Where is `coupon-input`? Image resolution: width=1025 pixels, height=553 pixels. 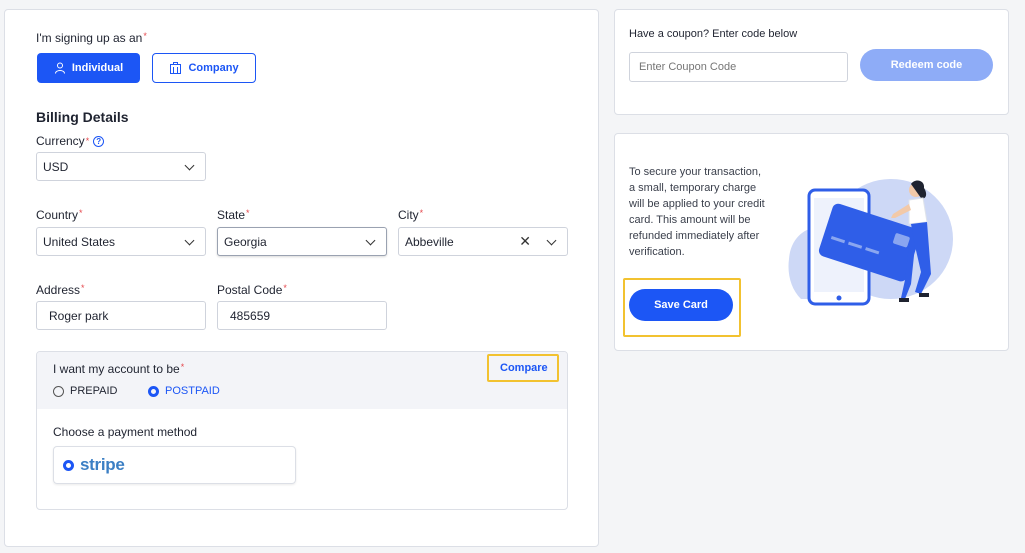
coupon-input is located at coordinates (738, 67).